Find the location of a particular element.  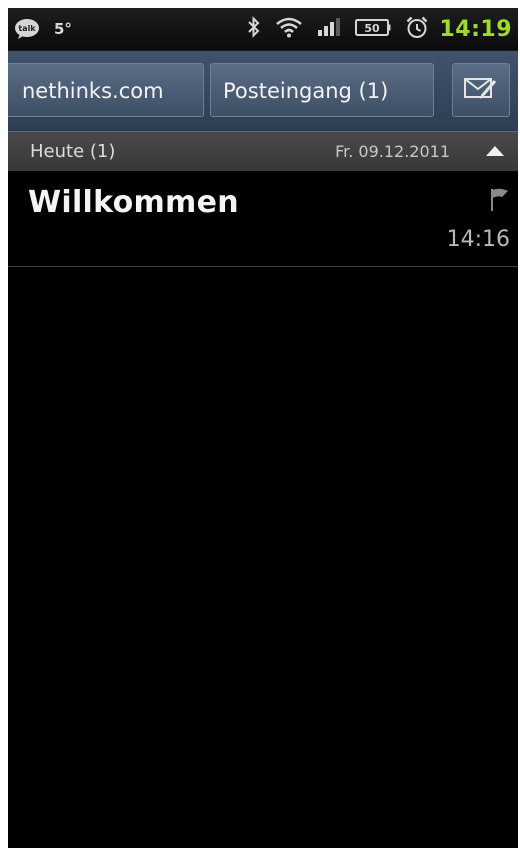

compose-mail-icon is located at coordinates (481, 90).